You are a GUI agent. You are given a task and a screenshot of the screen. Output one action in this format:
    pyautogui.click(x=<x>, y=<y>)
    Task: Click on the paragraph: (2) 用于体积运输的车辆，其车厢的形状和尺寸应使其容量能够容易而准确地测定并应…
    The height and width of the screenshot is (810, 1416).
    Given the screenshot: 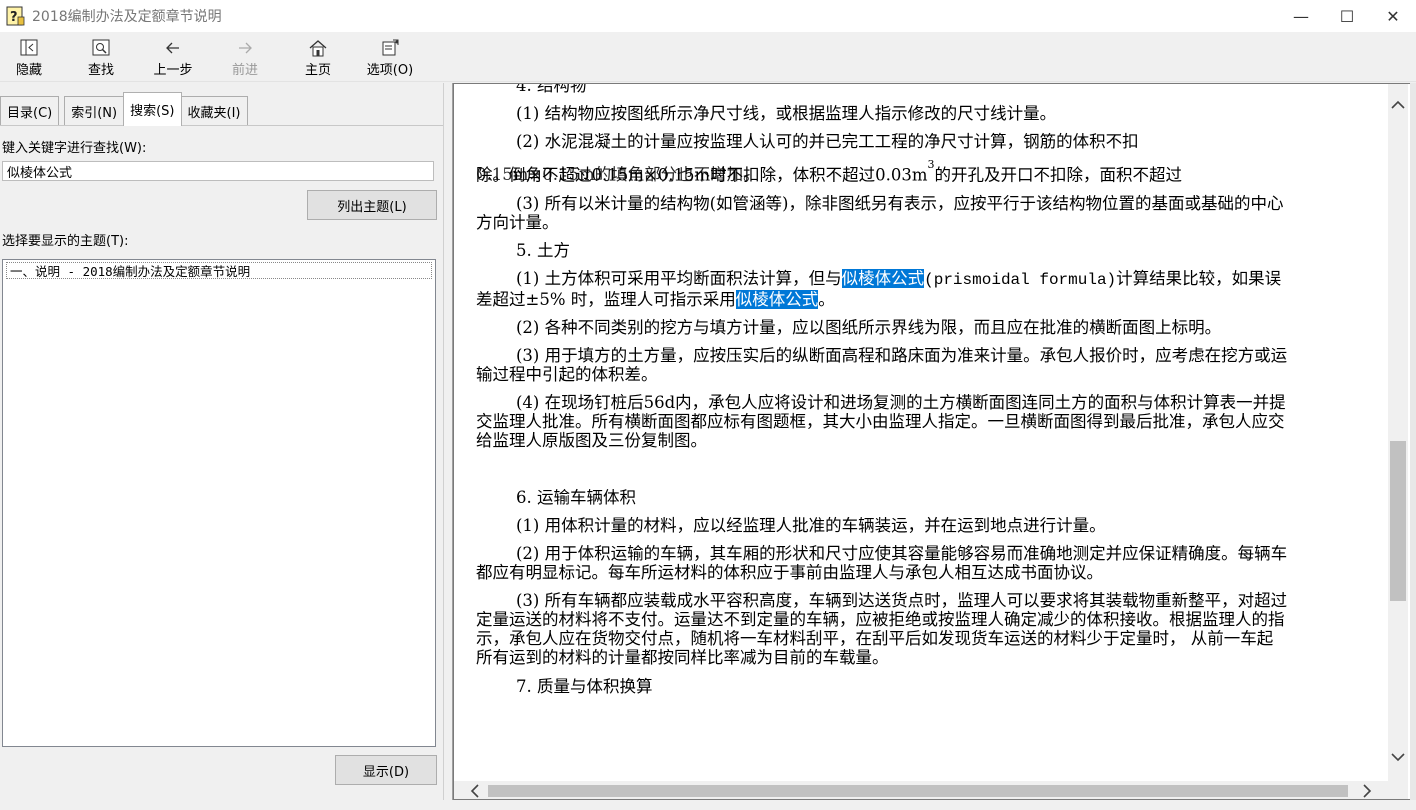 What is the action you would take?
    pyautogui.click(x=882, y=563)
    